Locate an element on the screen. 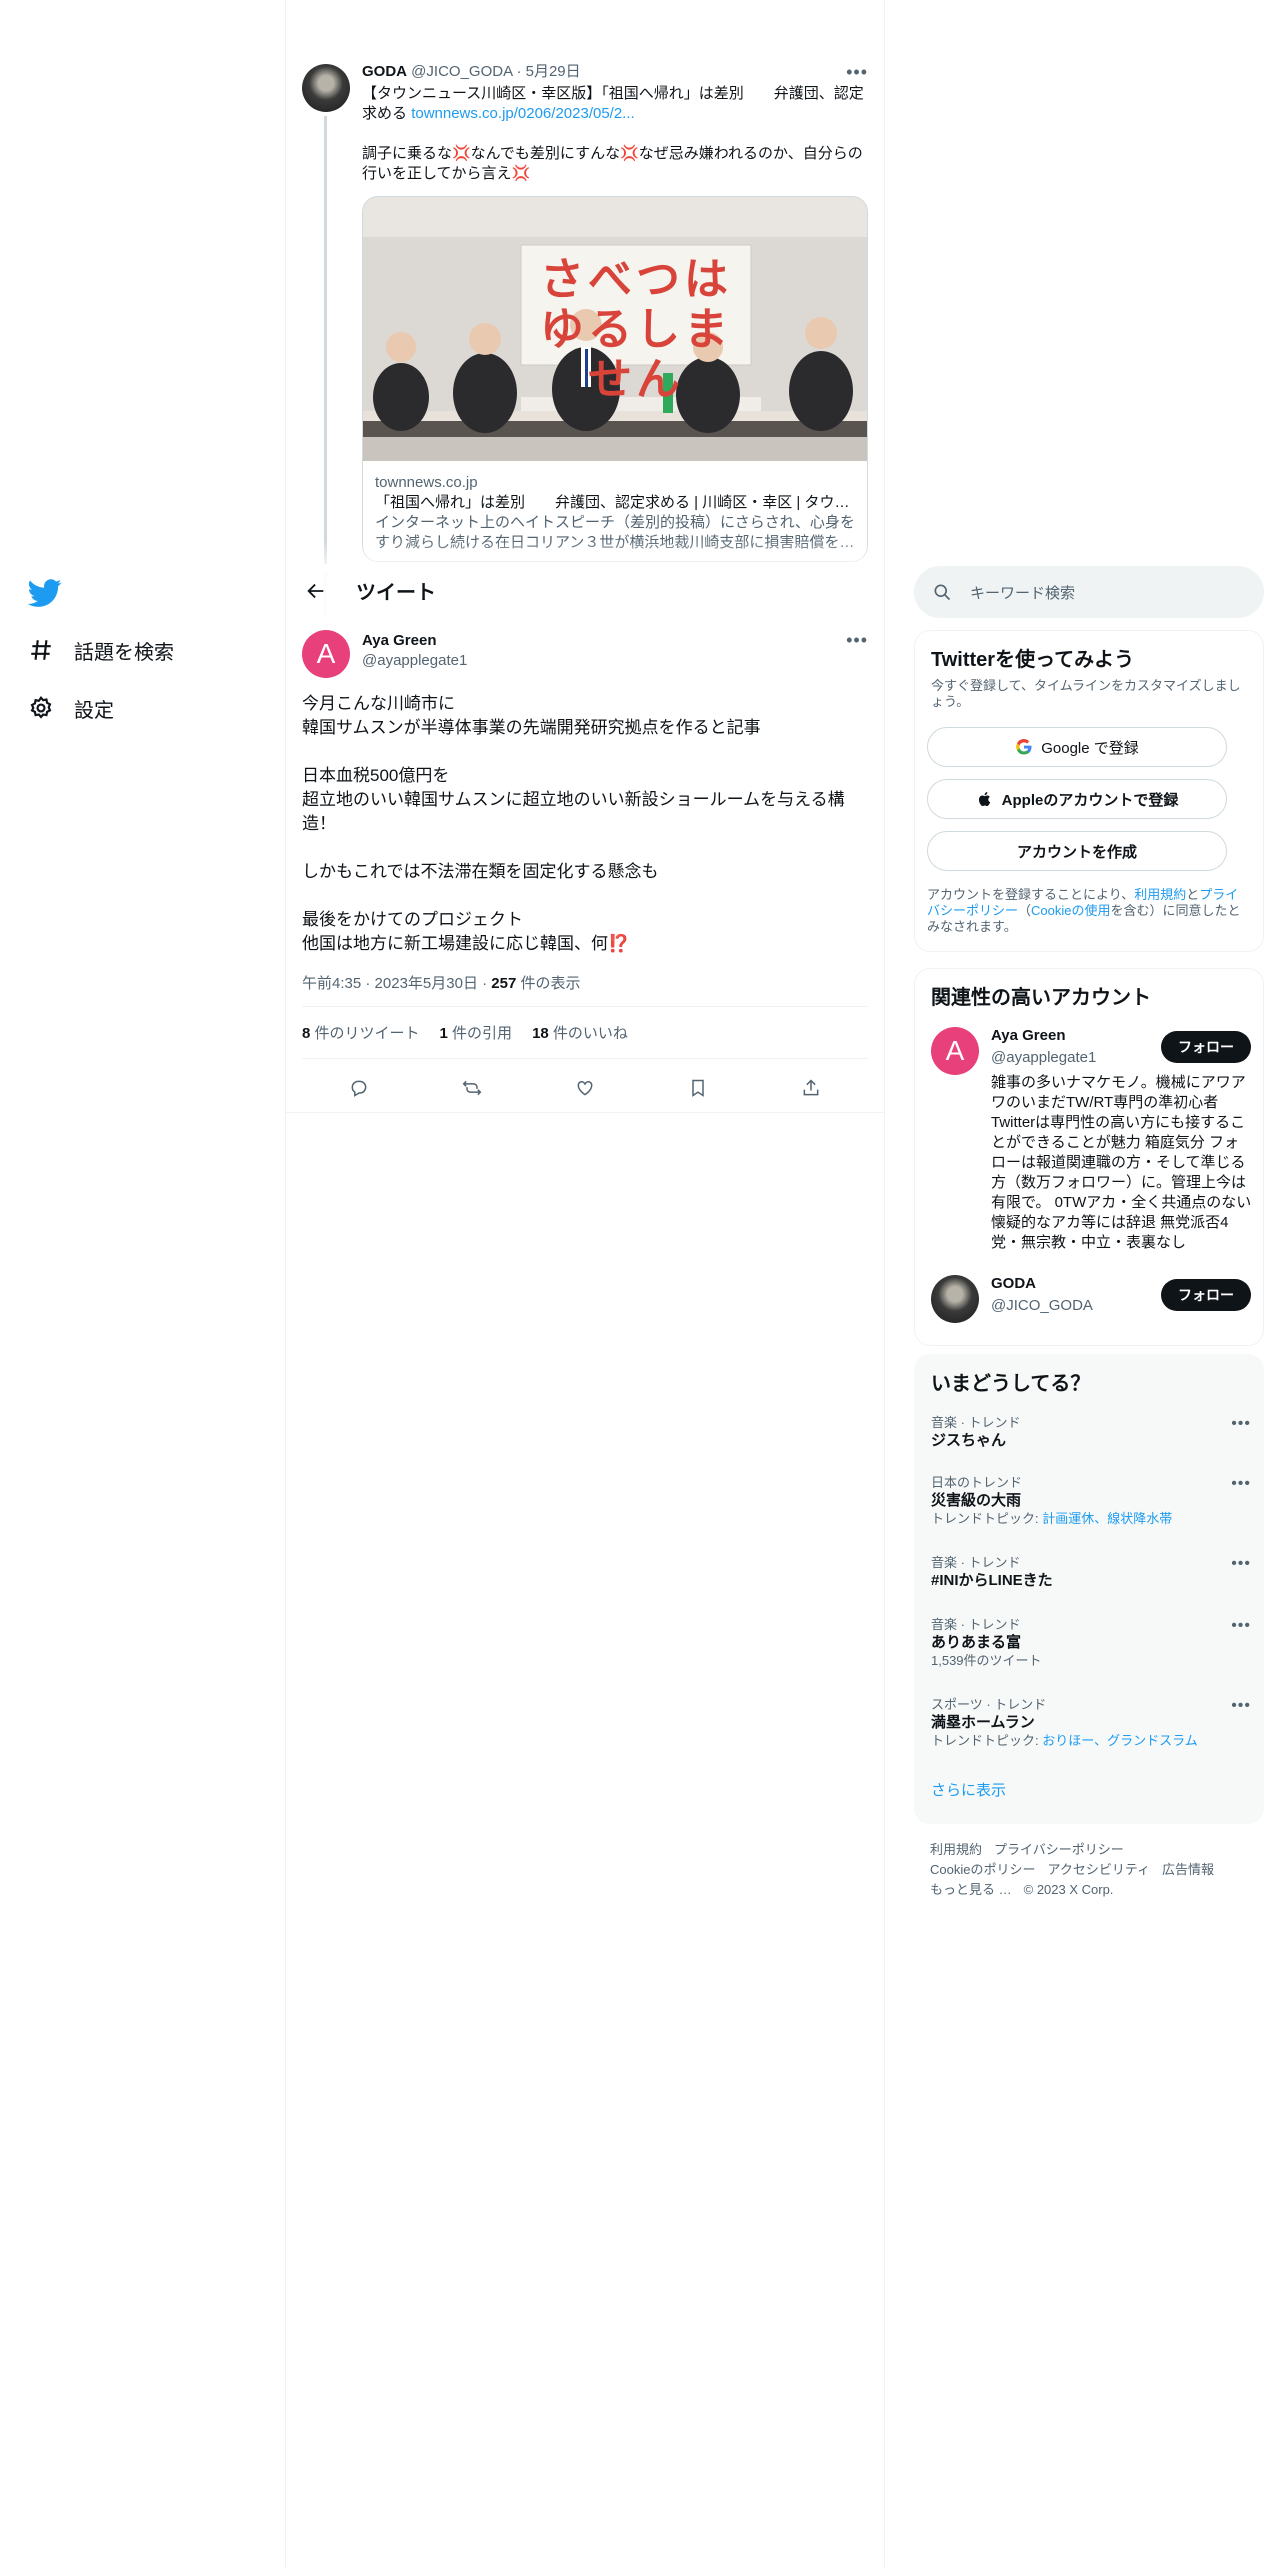  tweet-timestamp: 午前4:35 · 2023年5月30日 · 257 件の表示 is located at coordinates (441, 982).